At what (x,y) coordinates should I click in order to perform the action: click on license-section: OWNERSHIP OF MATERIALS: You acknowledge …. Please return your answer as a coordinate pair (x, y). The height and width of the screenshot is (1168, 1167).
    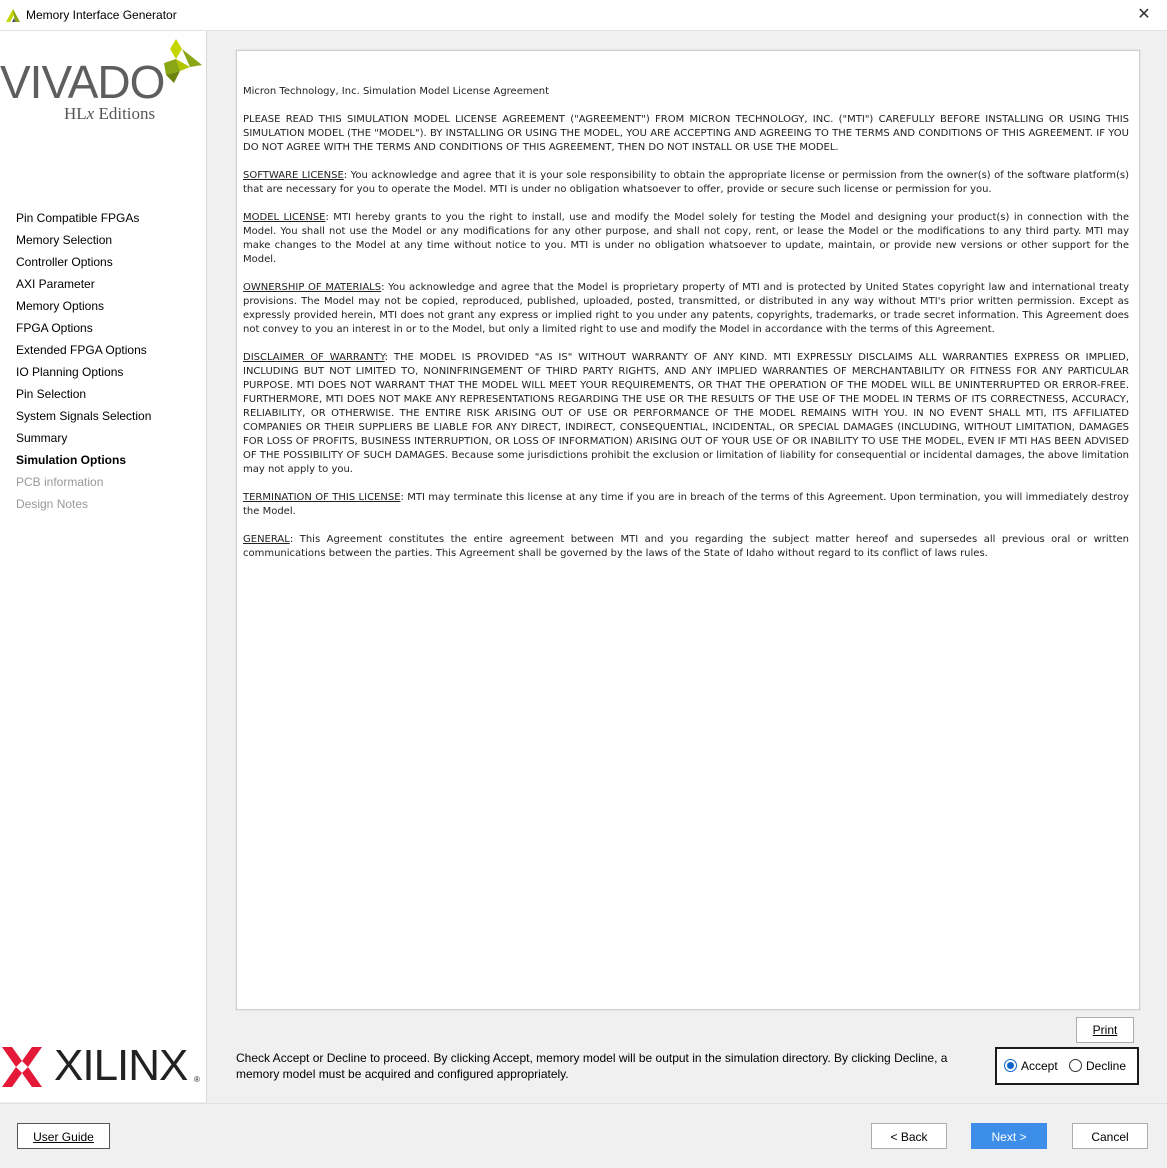
    Looking at the image, I should click on (686, 309).